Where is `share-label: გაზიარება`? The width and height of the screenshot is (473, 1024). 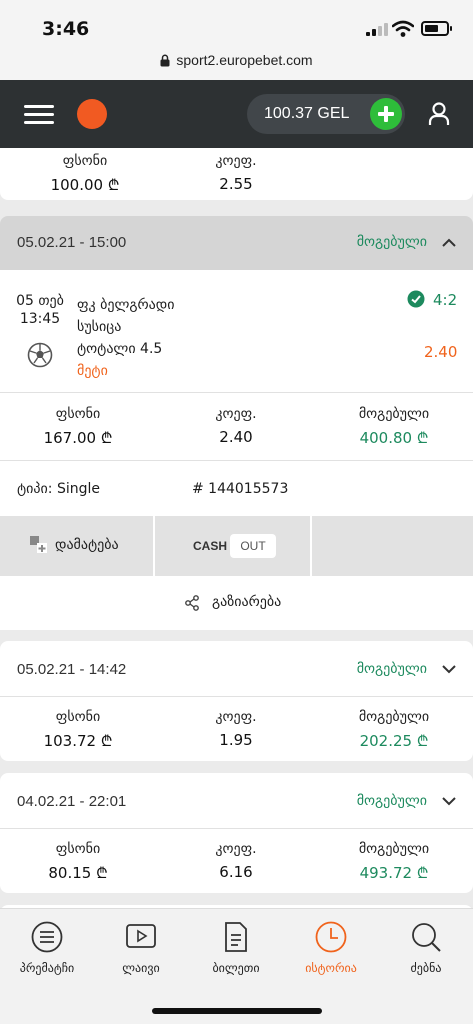
share-label: გაზიარება is located at coordinates (247, 602).